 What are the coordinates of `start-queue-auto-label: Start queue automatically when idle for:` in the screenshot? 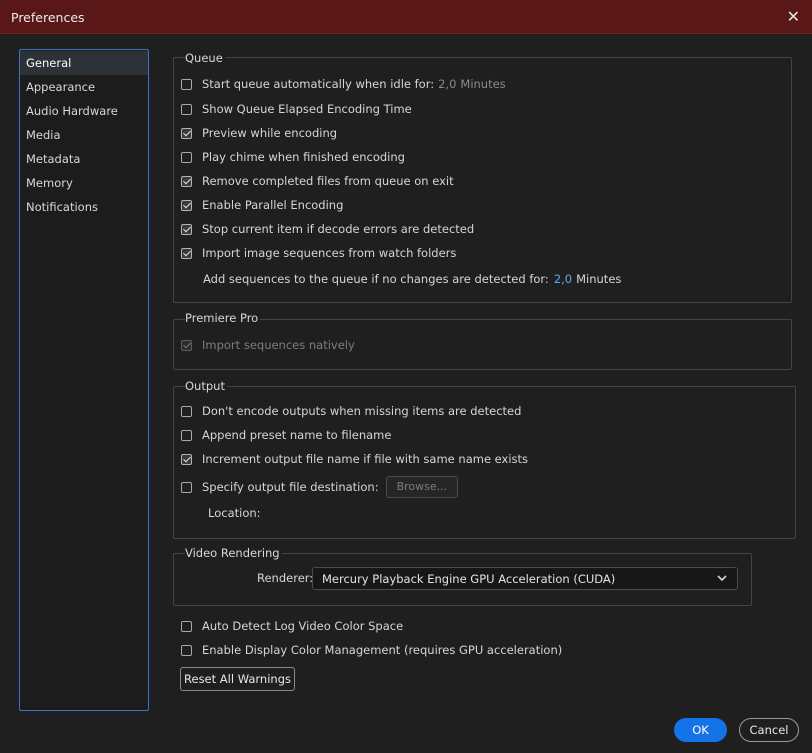 It's located at (318, 84).